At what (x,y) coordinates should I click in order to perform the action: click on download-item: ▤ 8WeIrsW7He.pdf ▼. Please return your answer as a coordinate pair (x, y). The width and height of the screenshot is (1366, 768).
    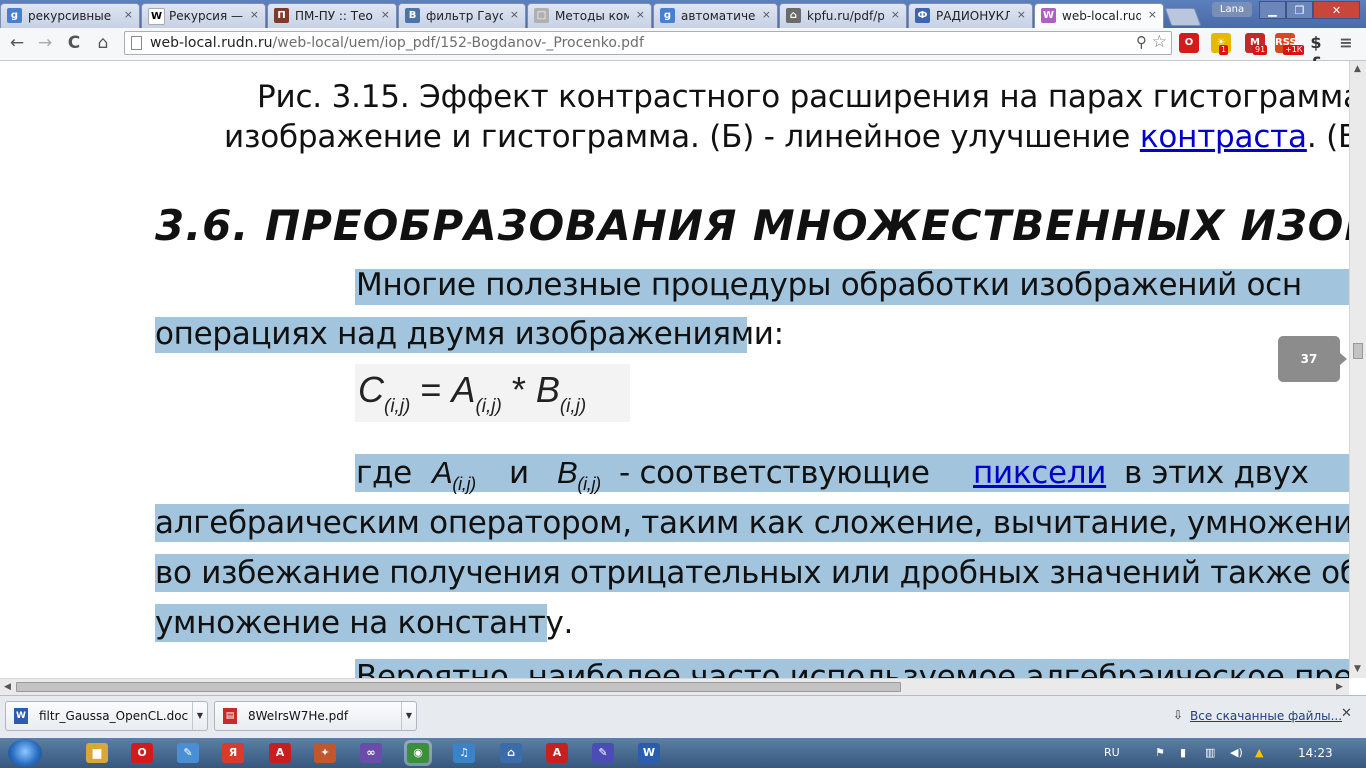
    Looking at the image, I should click on (315, 716).